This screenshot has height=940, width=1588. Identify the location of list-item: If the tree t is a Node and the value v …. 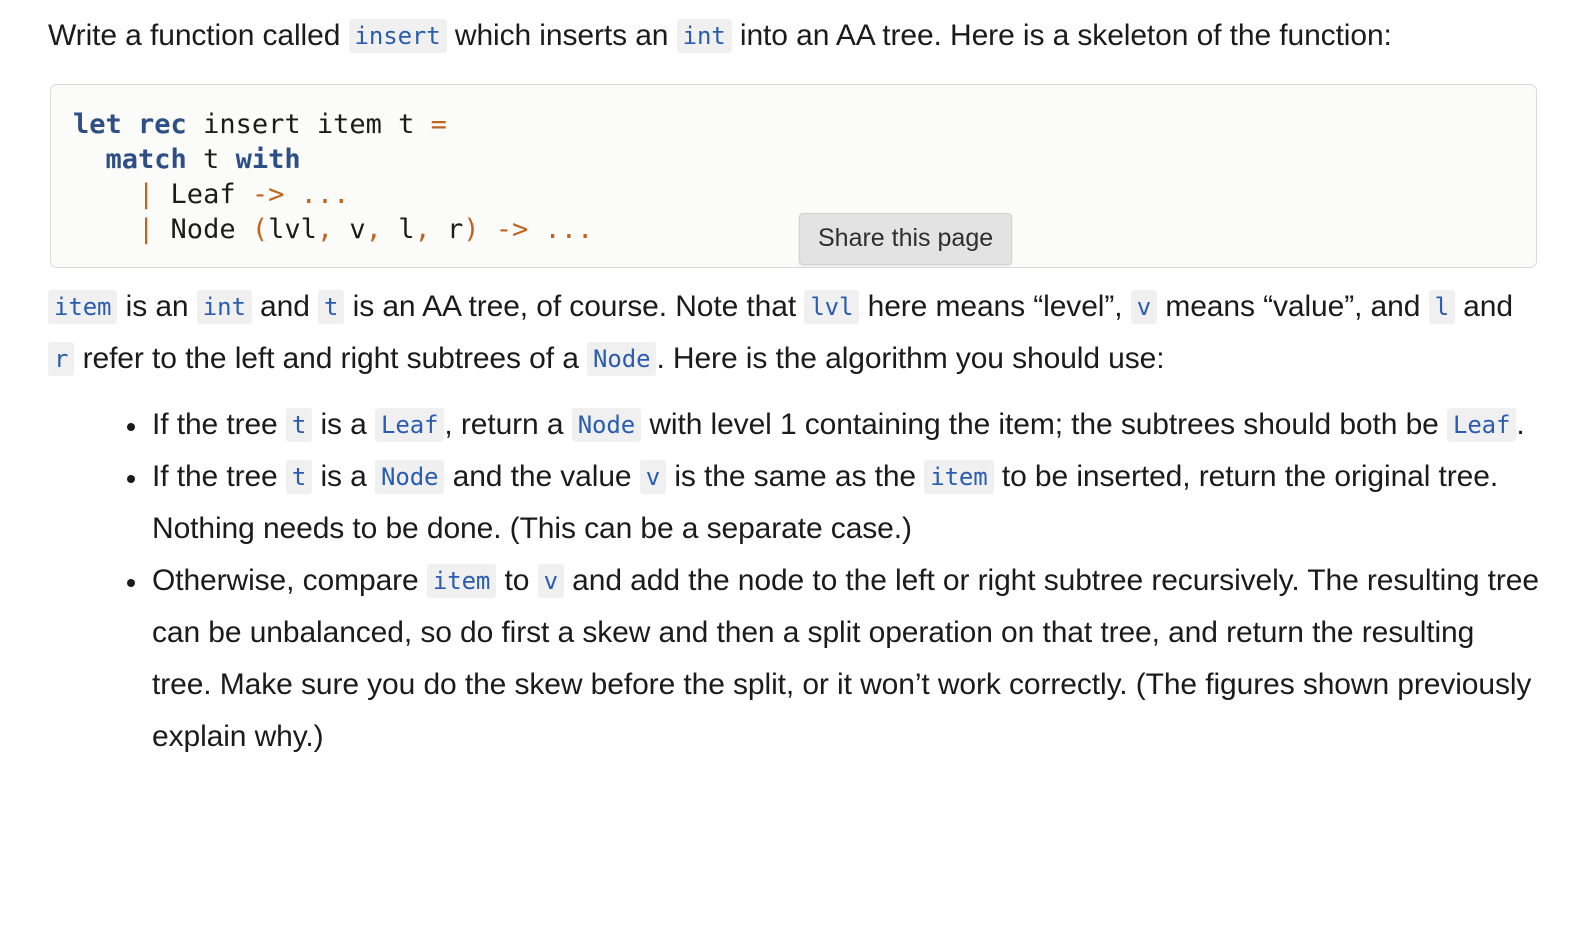
(833, 503).